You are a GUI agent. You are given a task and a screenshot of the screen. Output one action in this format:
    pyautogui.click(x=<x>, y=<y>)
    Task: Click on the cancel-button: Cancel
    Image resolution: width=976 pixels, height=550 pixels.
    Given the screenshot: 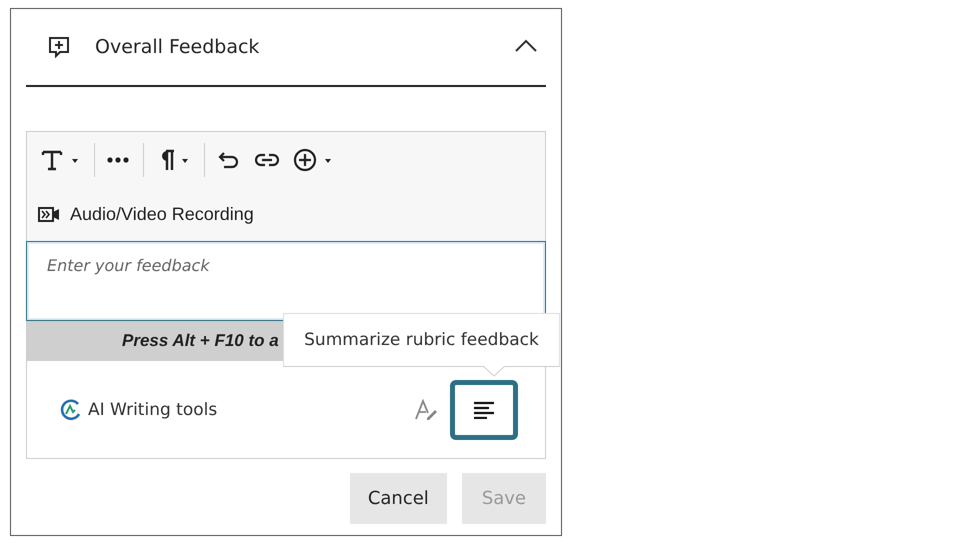 What is the action you would take?
    pyautogui.click(x=398, y=498)
    